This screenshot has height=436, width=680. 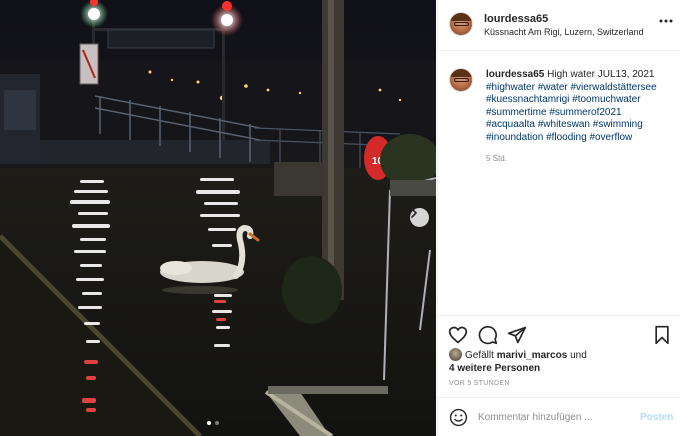 What do you see at coordinates (606, 99) in the screenshot?
I see `hashtag-link: #toomuchwater` at bounding box center [606, 99].